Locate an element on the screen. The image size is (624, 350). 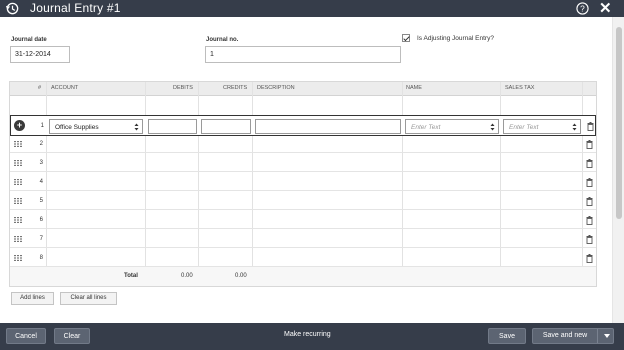
adjusting-entry-label: Is Adjusting Journal Entry? is located at coordinates (455, 38).